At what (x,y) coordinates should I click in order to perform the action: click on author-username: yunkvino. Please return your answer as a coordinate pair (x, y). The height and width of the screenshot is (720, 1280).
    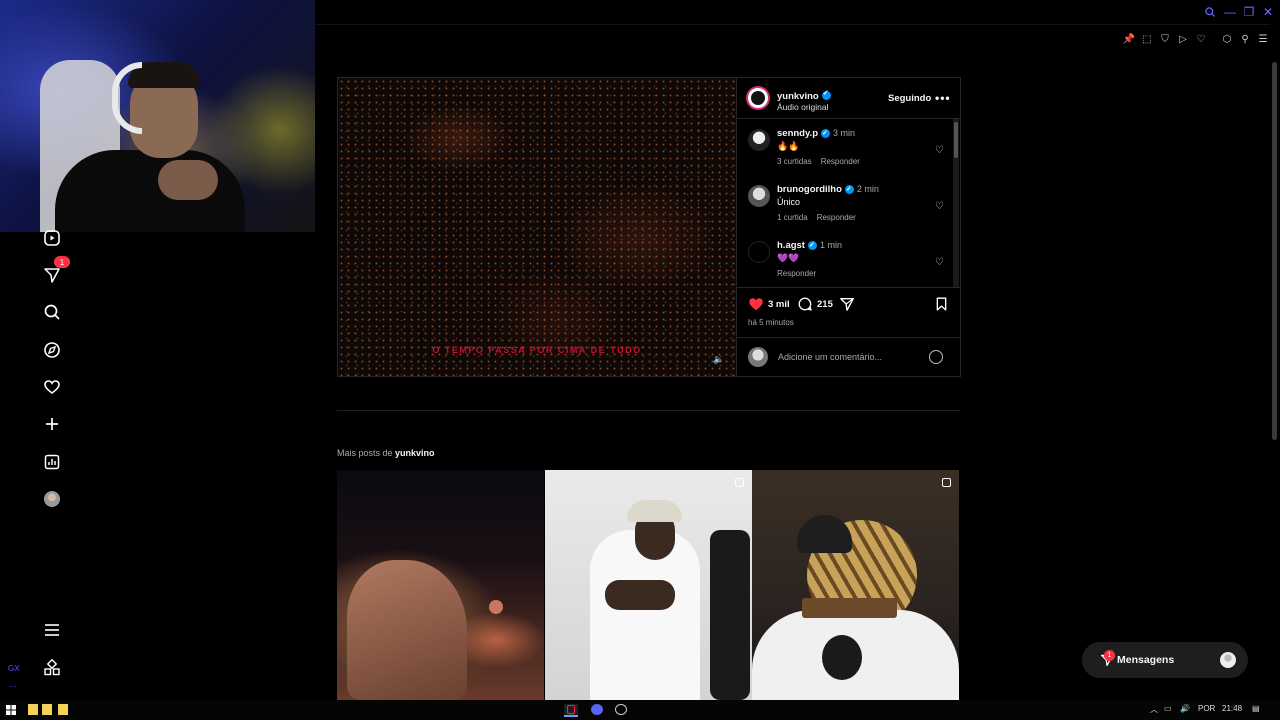
    Looking at the image, I should click on (798, 96).